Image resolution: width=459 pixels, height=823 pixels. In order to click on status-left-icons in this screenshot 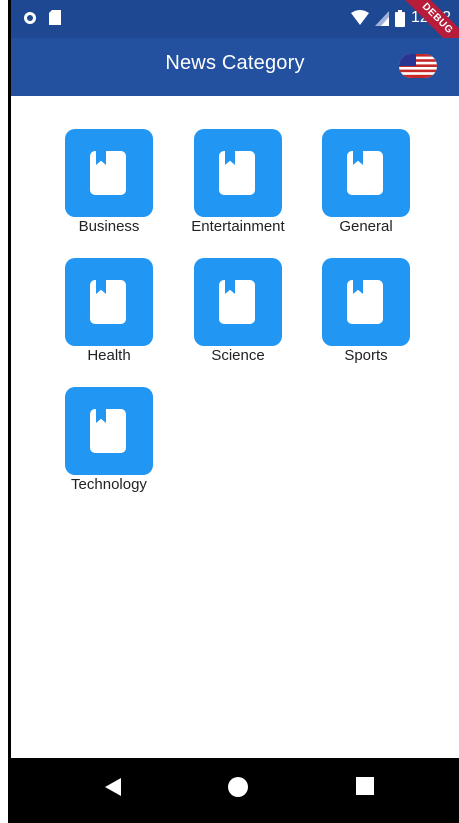, I will do `click(42, 17)`.